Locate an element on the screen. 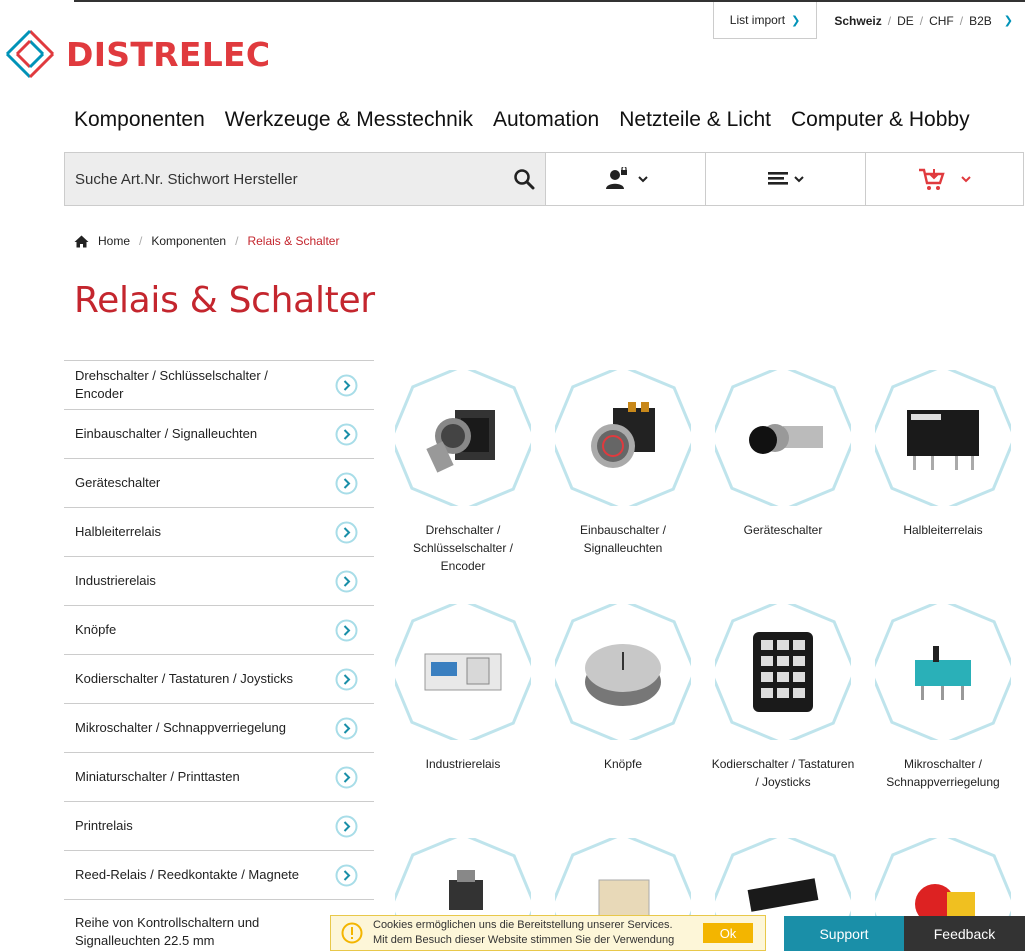  sidebar-item-label: Reed-Relais / Reedkontakte / Magnete is located at coordinates (187, 874).